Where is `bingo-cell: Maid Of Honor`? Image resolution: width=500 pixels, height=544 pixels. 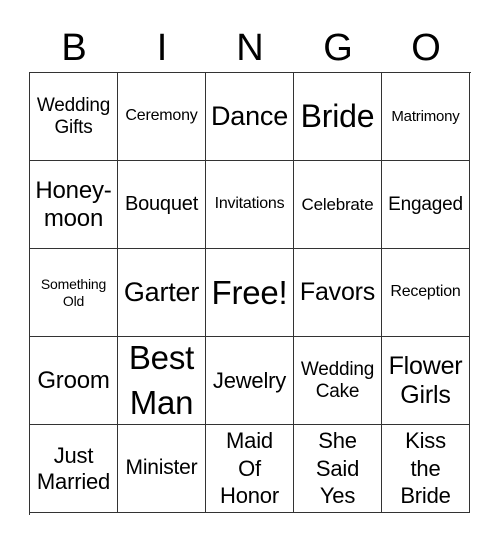
bingo-cell: Maid Of Honor is located at coordinates (250, 469).